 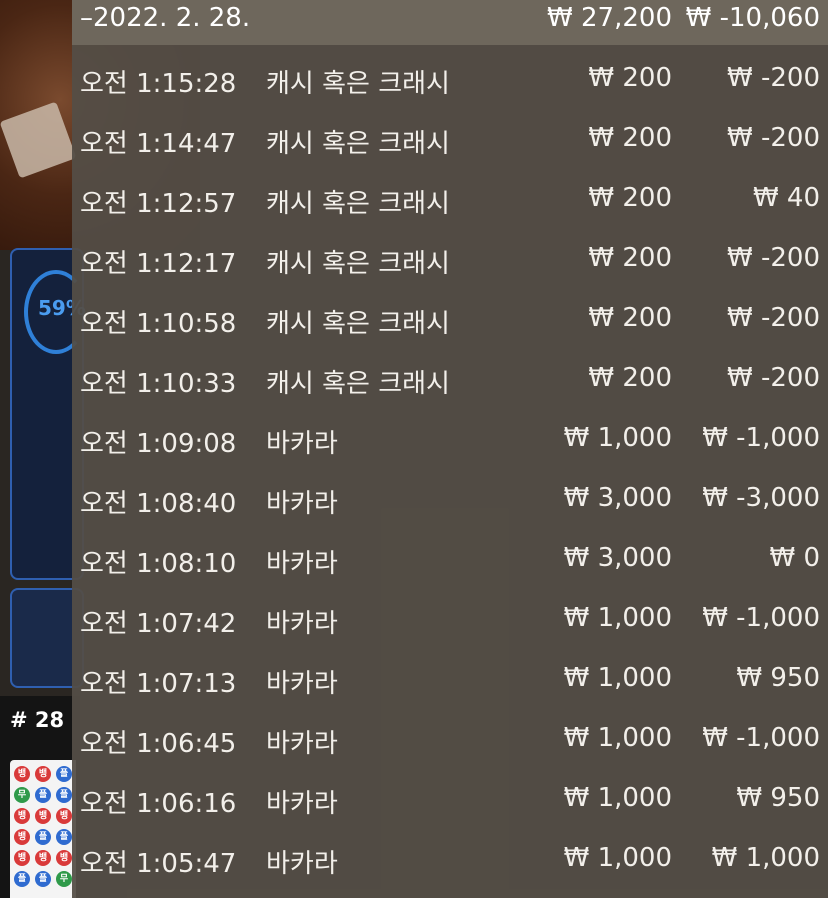 I want to click on history-row: 오전 1:07:13 바카라 ₩ 1,000 ₩ 950, so click(x=450, y=681).